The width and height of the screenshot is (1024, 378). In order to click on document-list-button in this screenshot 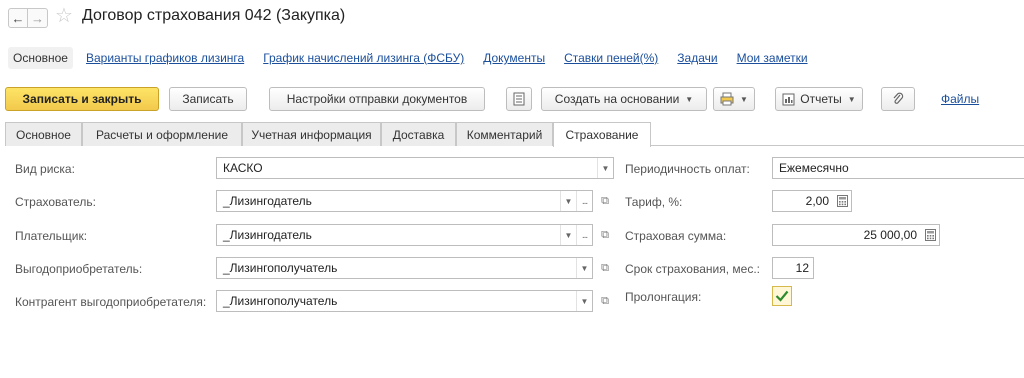, I will do `click(519, 99)`.